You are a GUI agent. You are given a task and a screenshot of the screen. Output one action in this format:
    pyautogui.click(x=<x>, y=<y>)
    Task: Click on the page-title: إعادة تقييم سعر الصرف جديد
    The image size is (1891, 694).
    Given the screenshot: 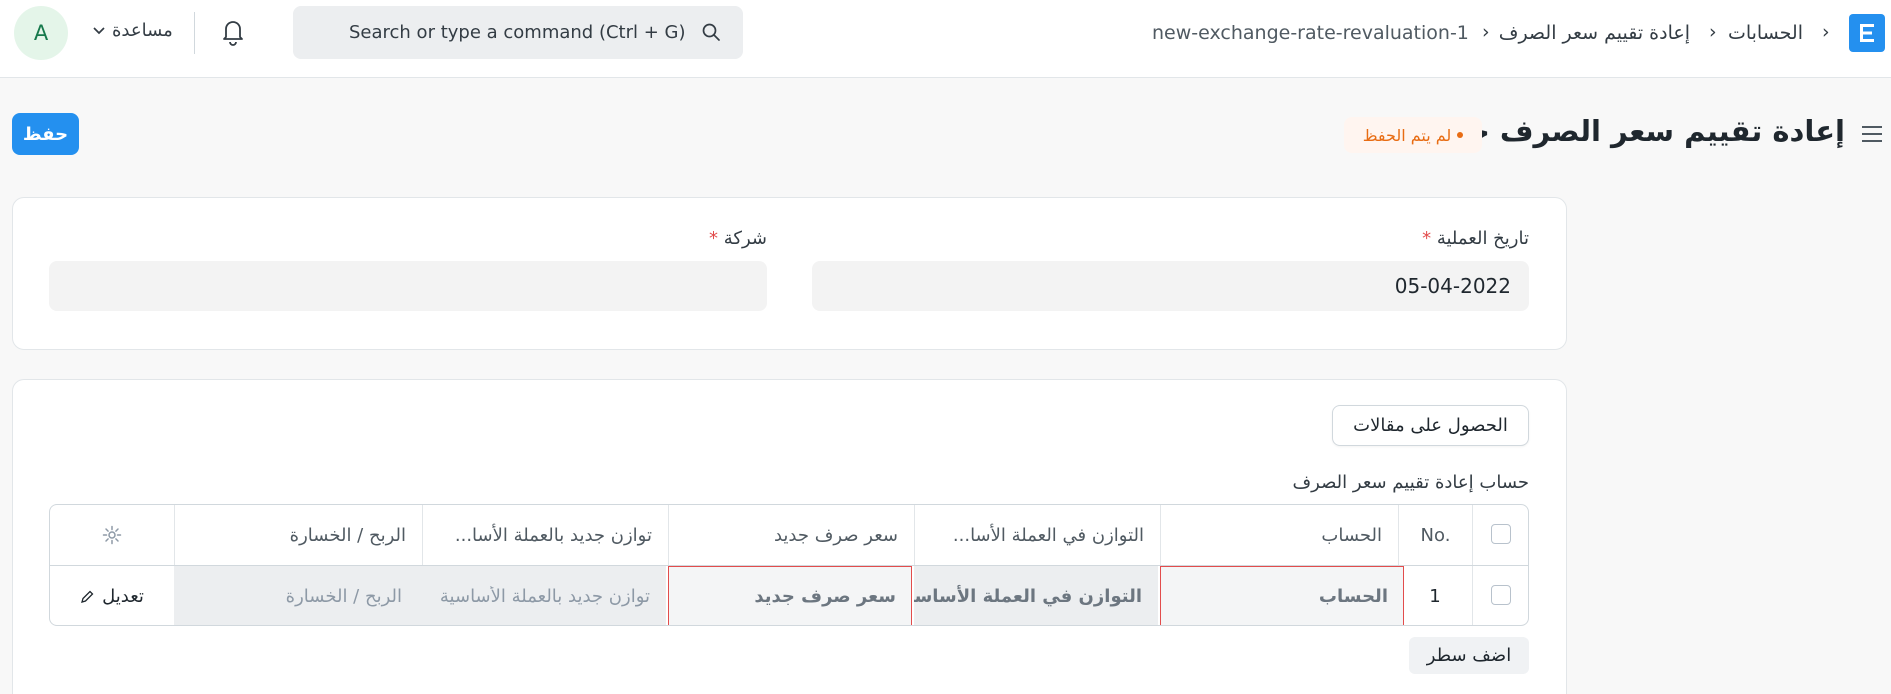 What is the action you would take?
    pyautogui.click(x=1634, y=131)
    